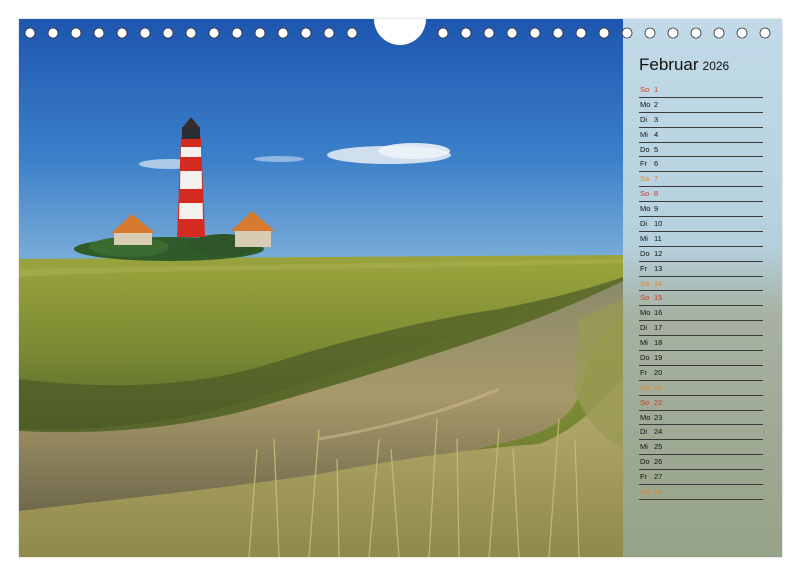 This screenshot has width=800, height=577. Describe the element at coordinates (656, 119) in the screenshot. I see `day-number: 3` at that location.